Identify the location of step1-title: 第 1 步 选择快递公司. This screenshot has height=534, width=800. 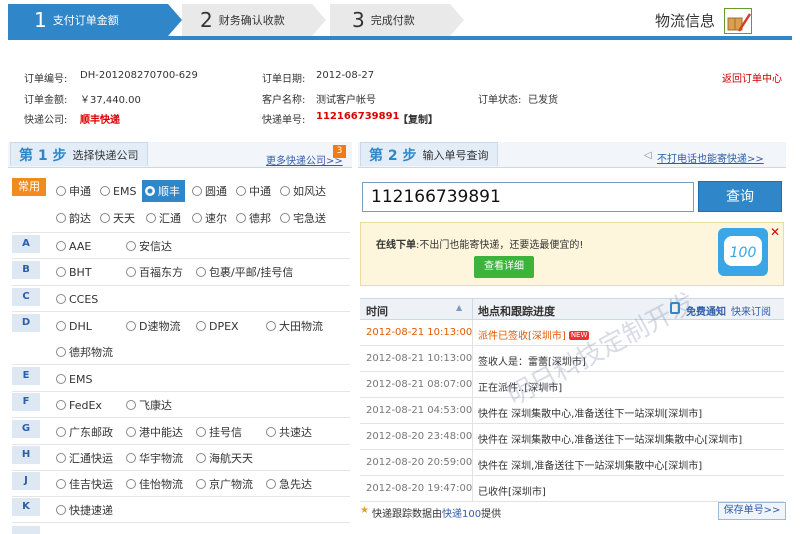
(79, 154).